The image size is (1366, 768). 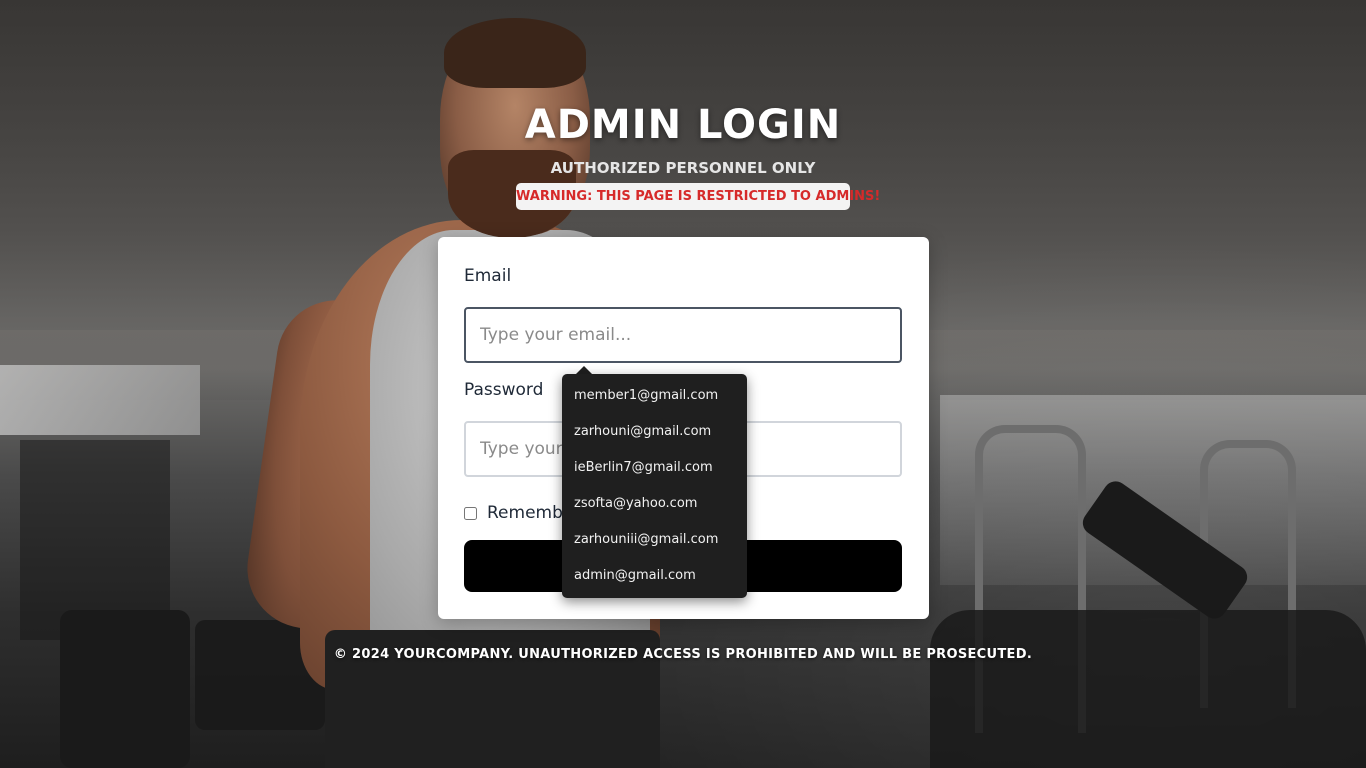 What do you see at coordinates (654, 432) in the screenshot?
I see `autocomplete-item: zarhouni@gmail.com` at bounding box center [654, 432].